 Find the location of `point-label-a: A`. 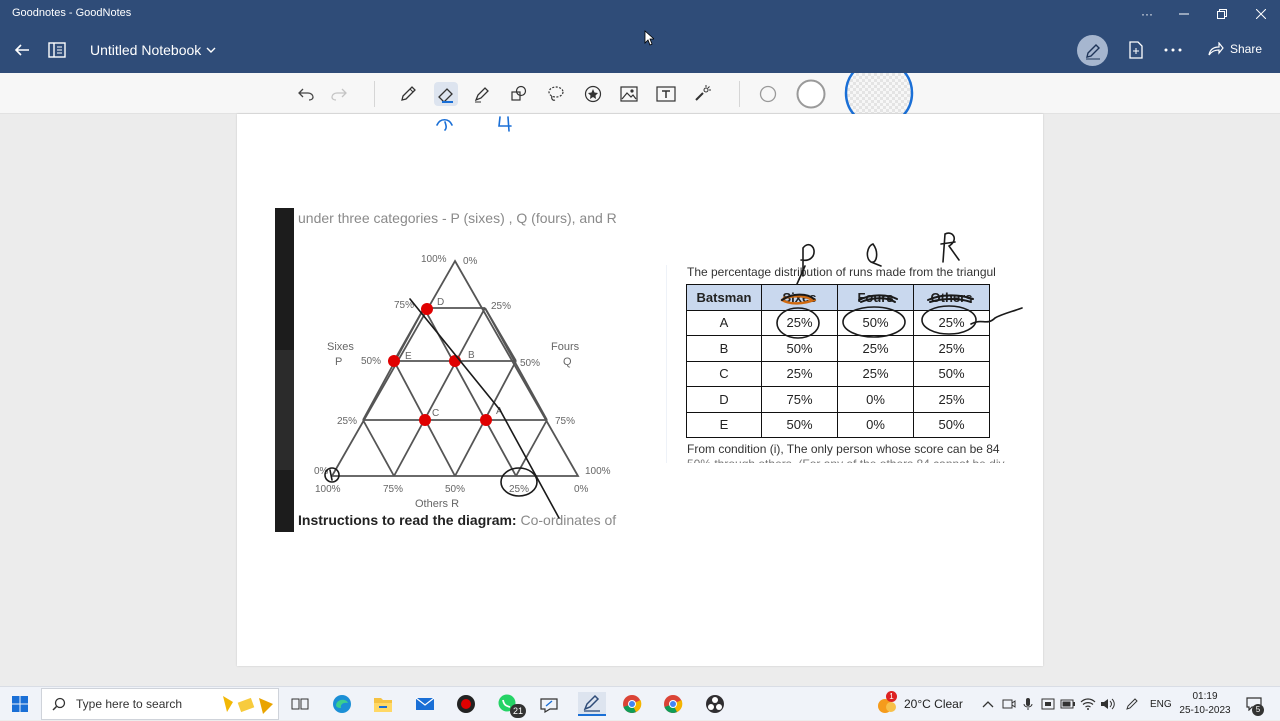

point-label-a: A is located at coordinates (499, 411).